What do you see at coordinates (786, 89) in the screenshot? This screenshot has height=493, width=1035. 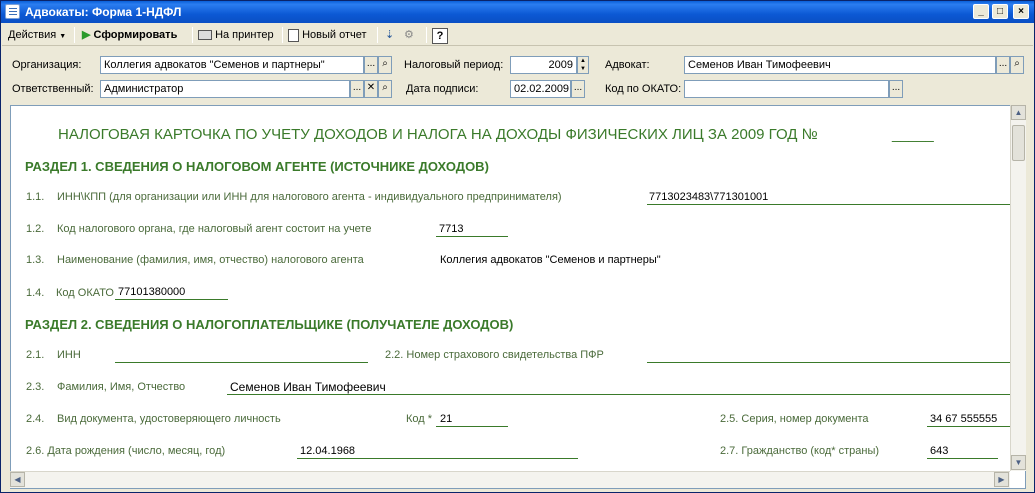 I see `okato-field` at bounding box center [786, 89].